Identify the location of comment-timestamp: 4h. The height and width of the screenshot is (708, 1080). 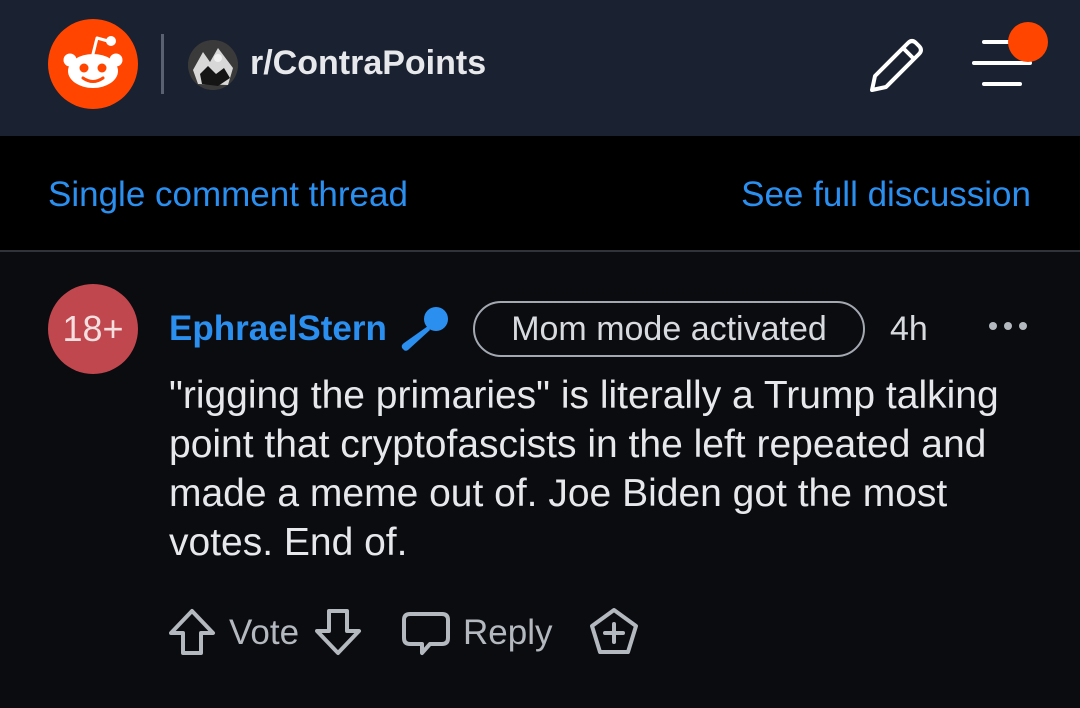
(909, 329).